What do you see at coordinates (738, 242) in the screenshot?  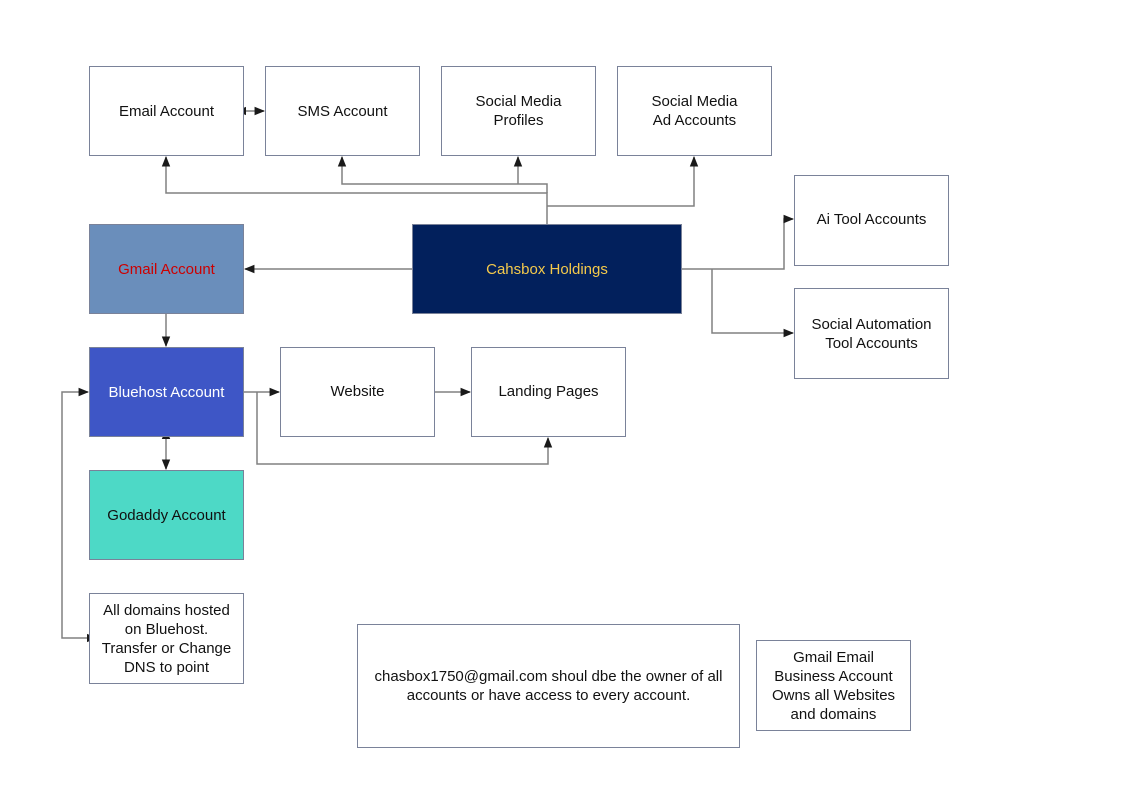 I see `edge-cashbox-to-ai-tools` at bounding box center [738, 242].